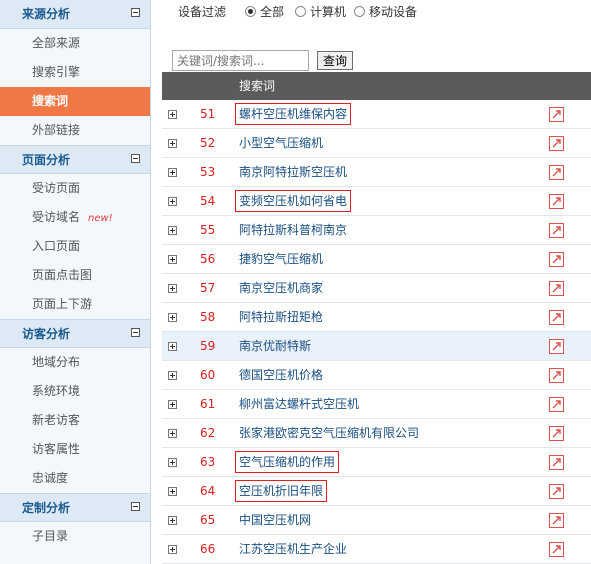 This screenshot has width=591, height=564. What do you see at coordinates (287, 462) in the screenshot?
I see `keyword-link: 空气压缩机的作用` at bounding box center [287, 462].